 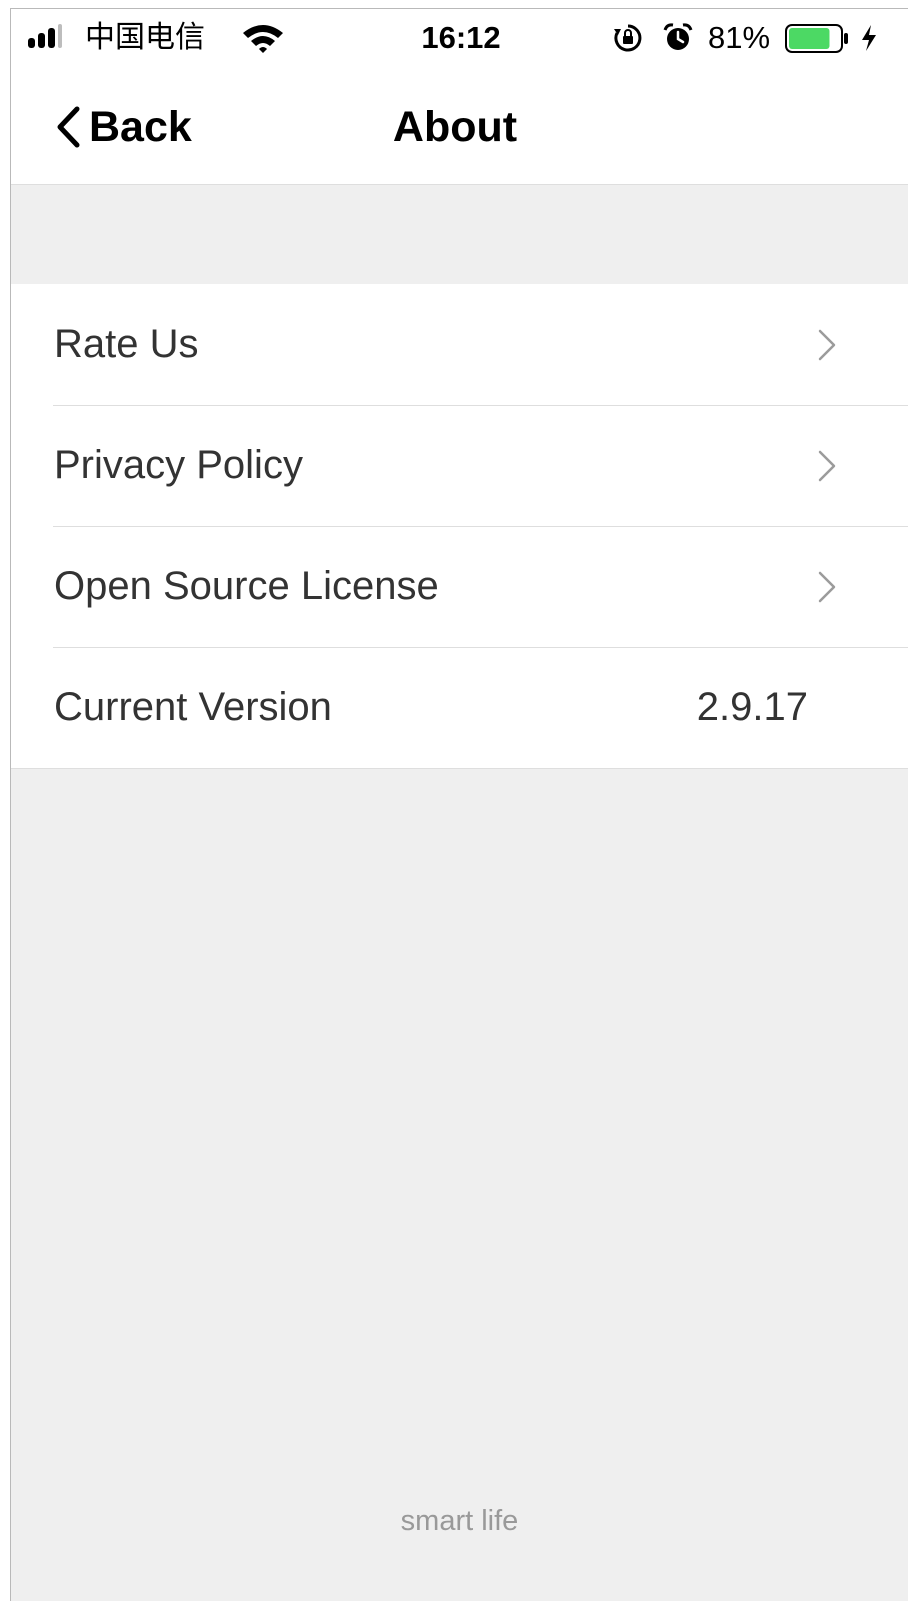 I want to click on signal-icon, so click(x=45, y=36).